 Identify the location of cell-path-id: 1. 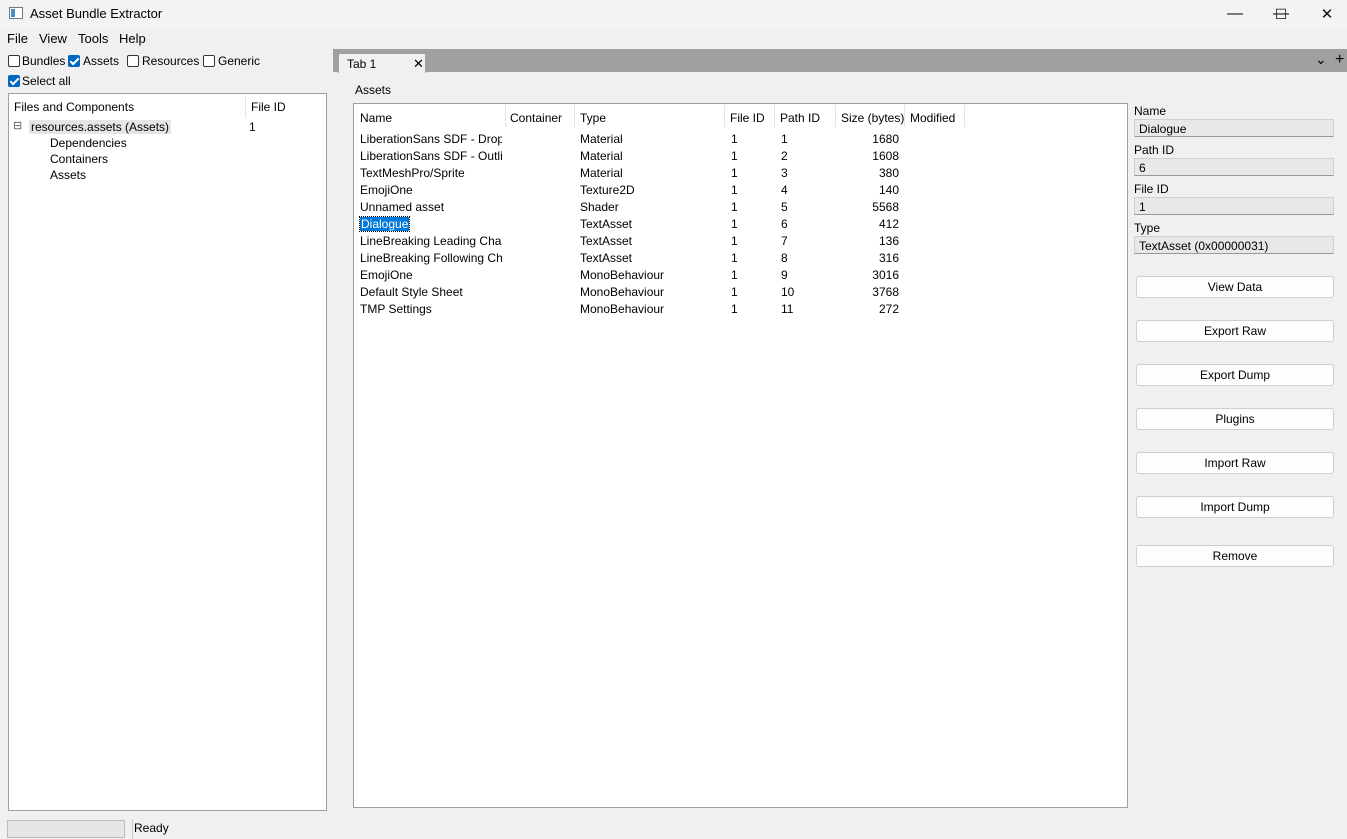
(784, 139).